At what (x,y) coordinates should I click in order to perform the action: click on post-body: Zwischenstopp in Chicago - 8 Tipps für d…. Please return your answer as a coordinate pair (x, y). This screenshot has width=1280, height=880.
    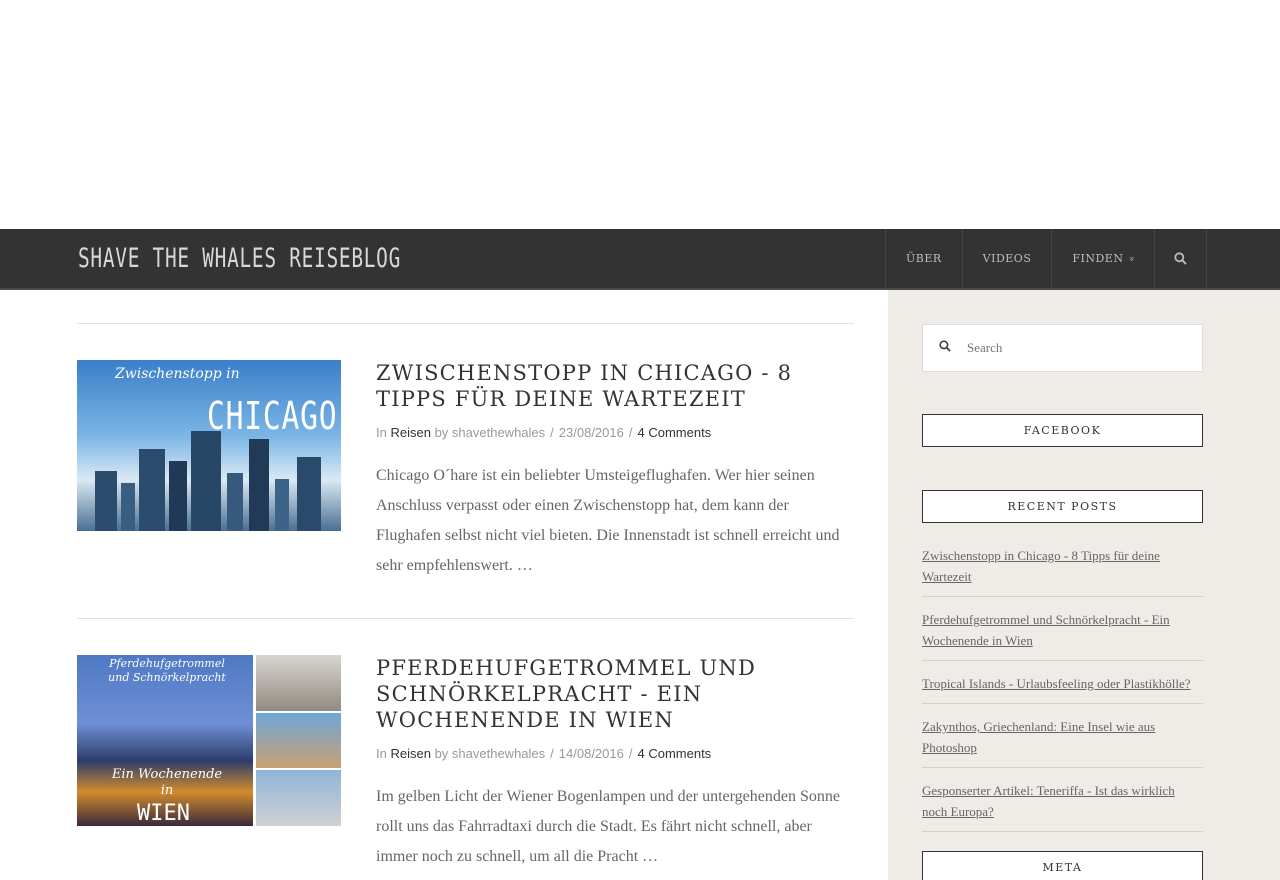
    Looking at the image, I should click on (615, 470).